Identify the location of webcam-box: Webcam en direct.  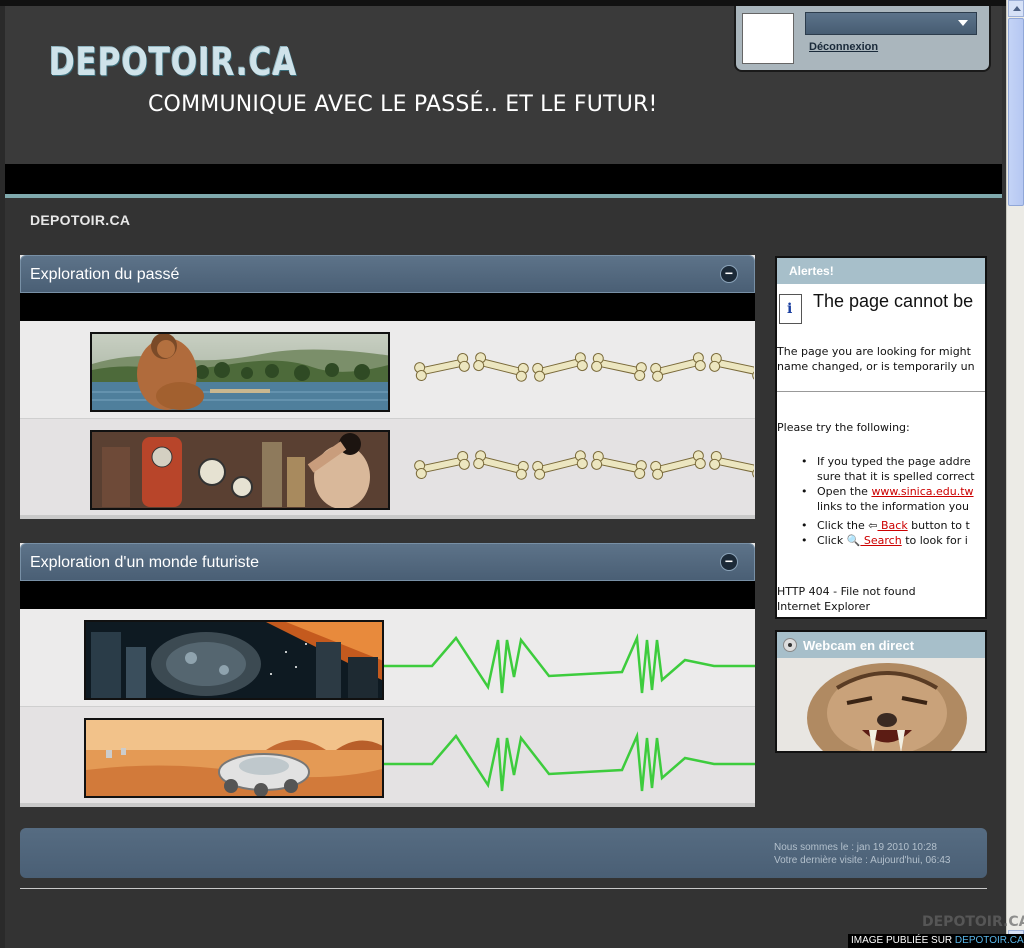
(881, 691).